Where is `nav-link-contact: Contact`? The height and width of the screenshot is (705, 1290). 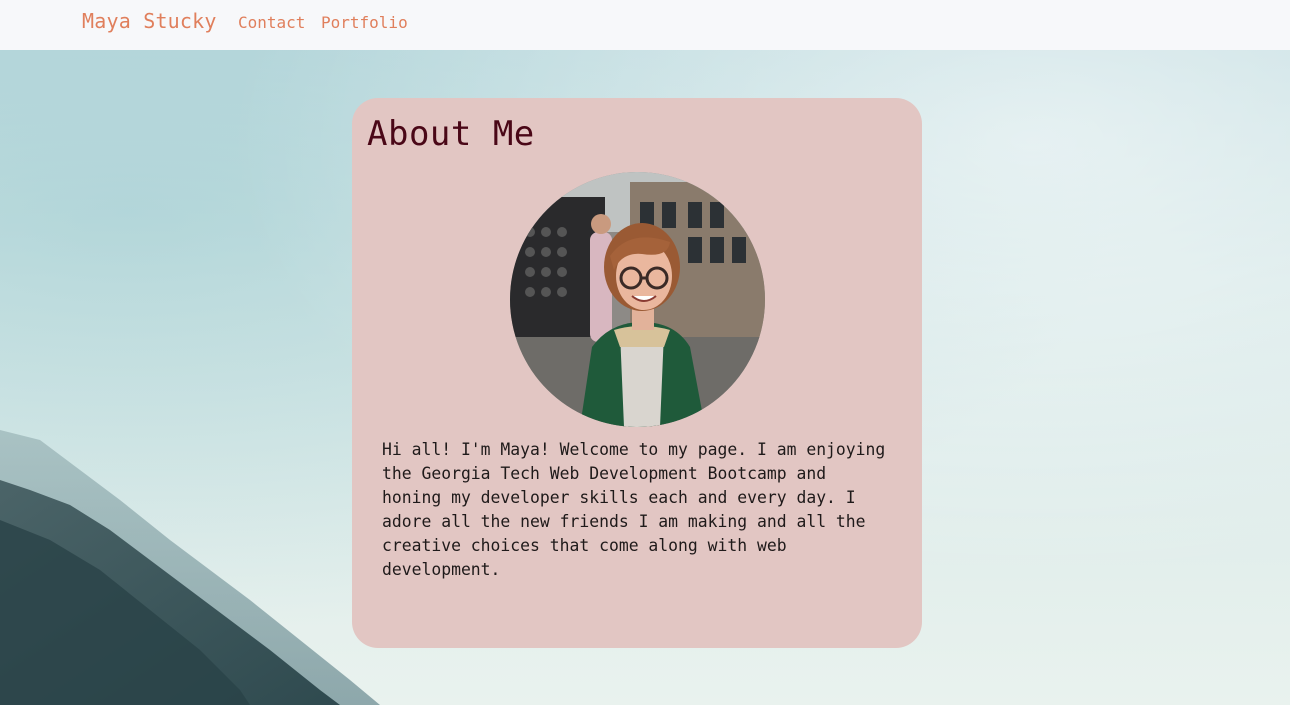 nav-link-contact: Contact is located at coordinates (271, 22).